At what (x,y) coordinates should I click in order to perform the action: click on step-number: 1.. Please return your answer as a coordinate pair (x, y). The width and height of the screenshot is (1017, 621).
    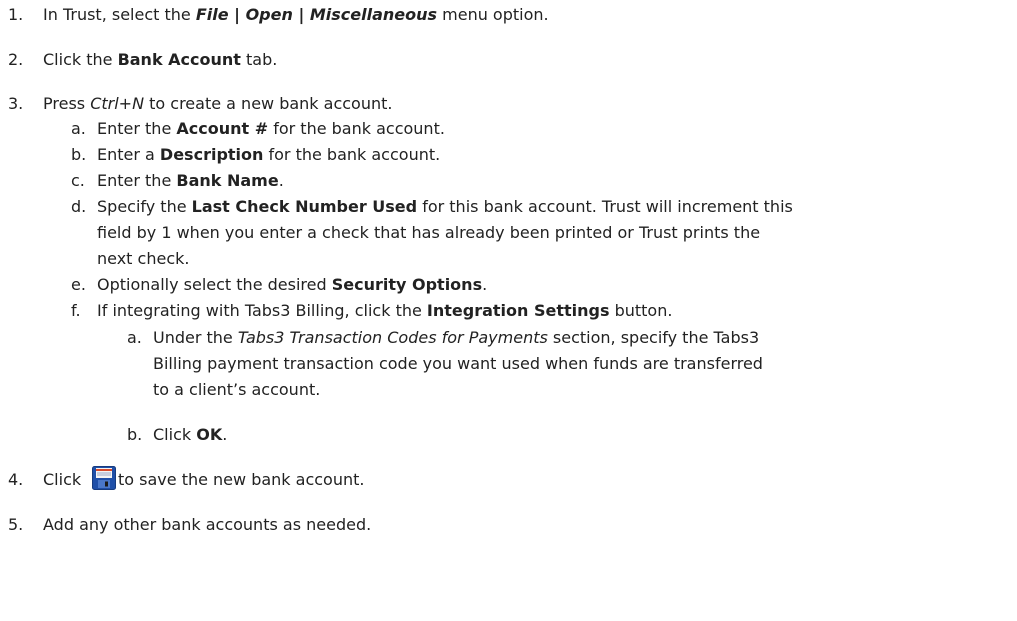
    Looking at the image, I should click on (16, 14).